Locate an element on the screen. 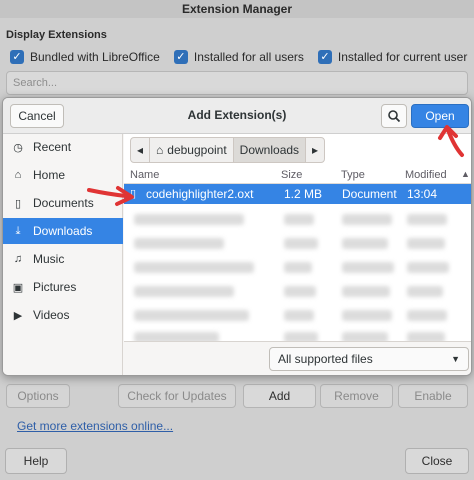  path-back-button: ◂ is located at coordinates (141, 150).